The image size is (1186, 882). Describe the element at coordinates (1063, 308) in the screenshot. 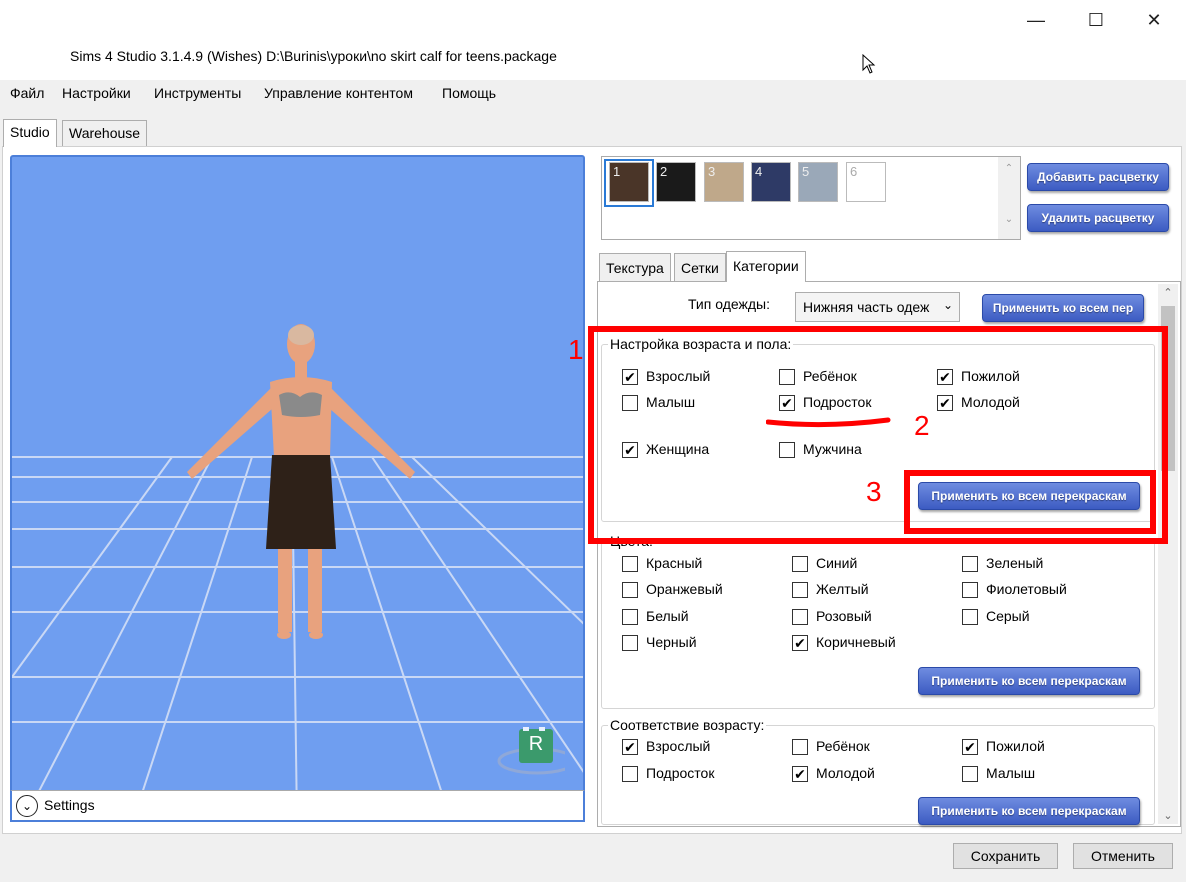

I see `apply-clothing-type-button: Применить ко всем пер` at that location.